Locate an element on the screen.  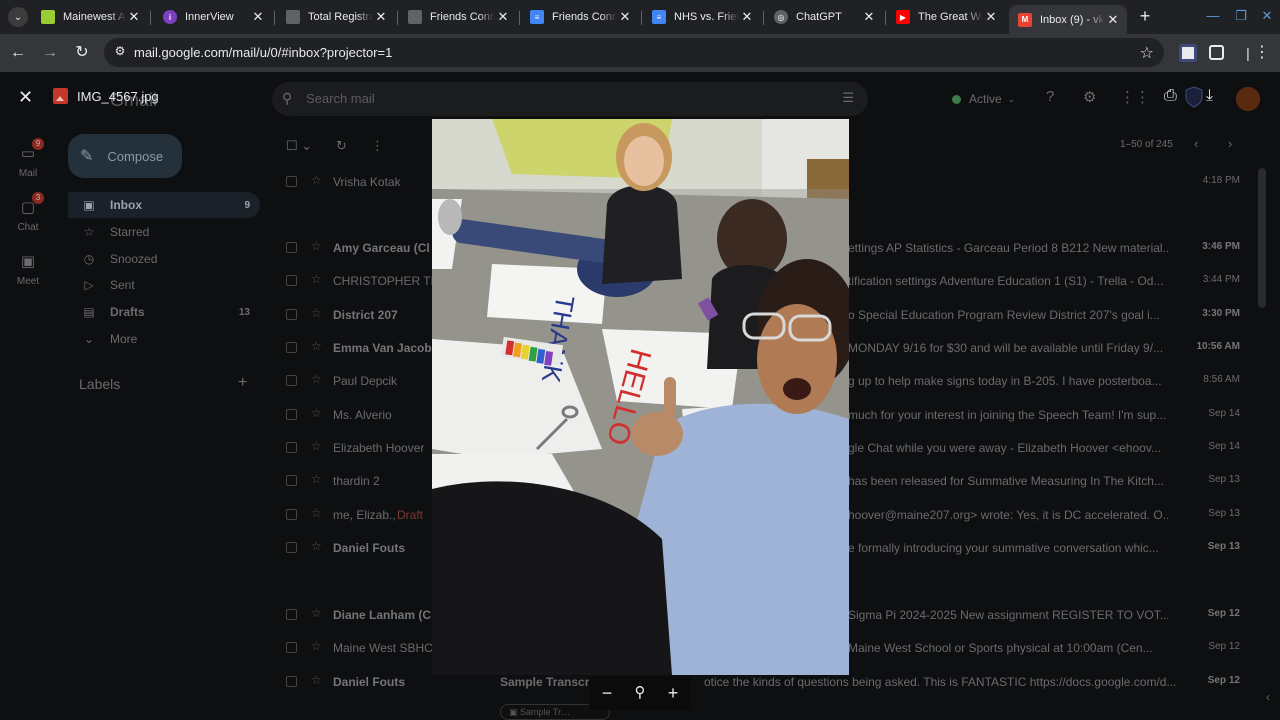
scrollbar is located at coordinates (1262, 238).